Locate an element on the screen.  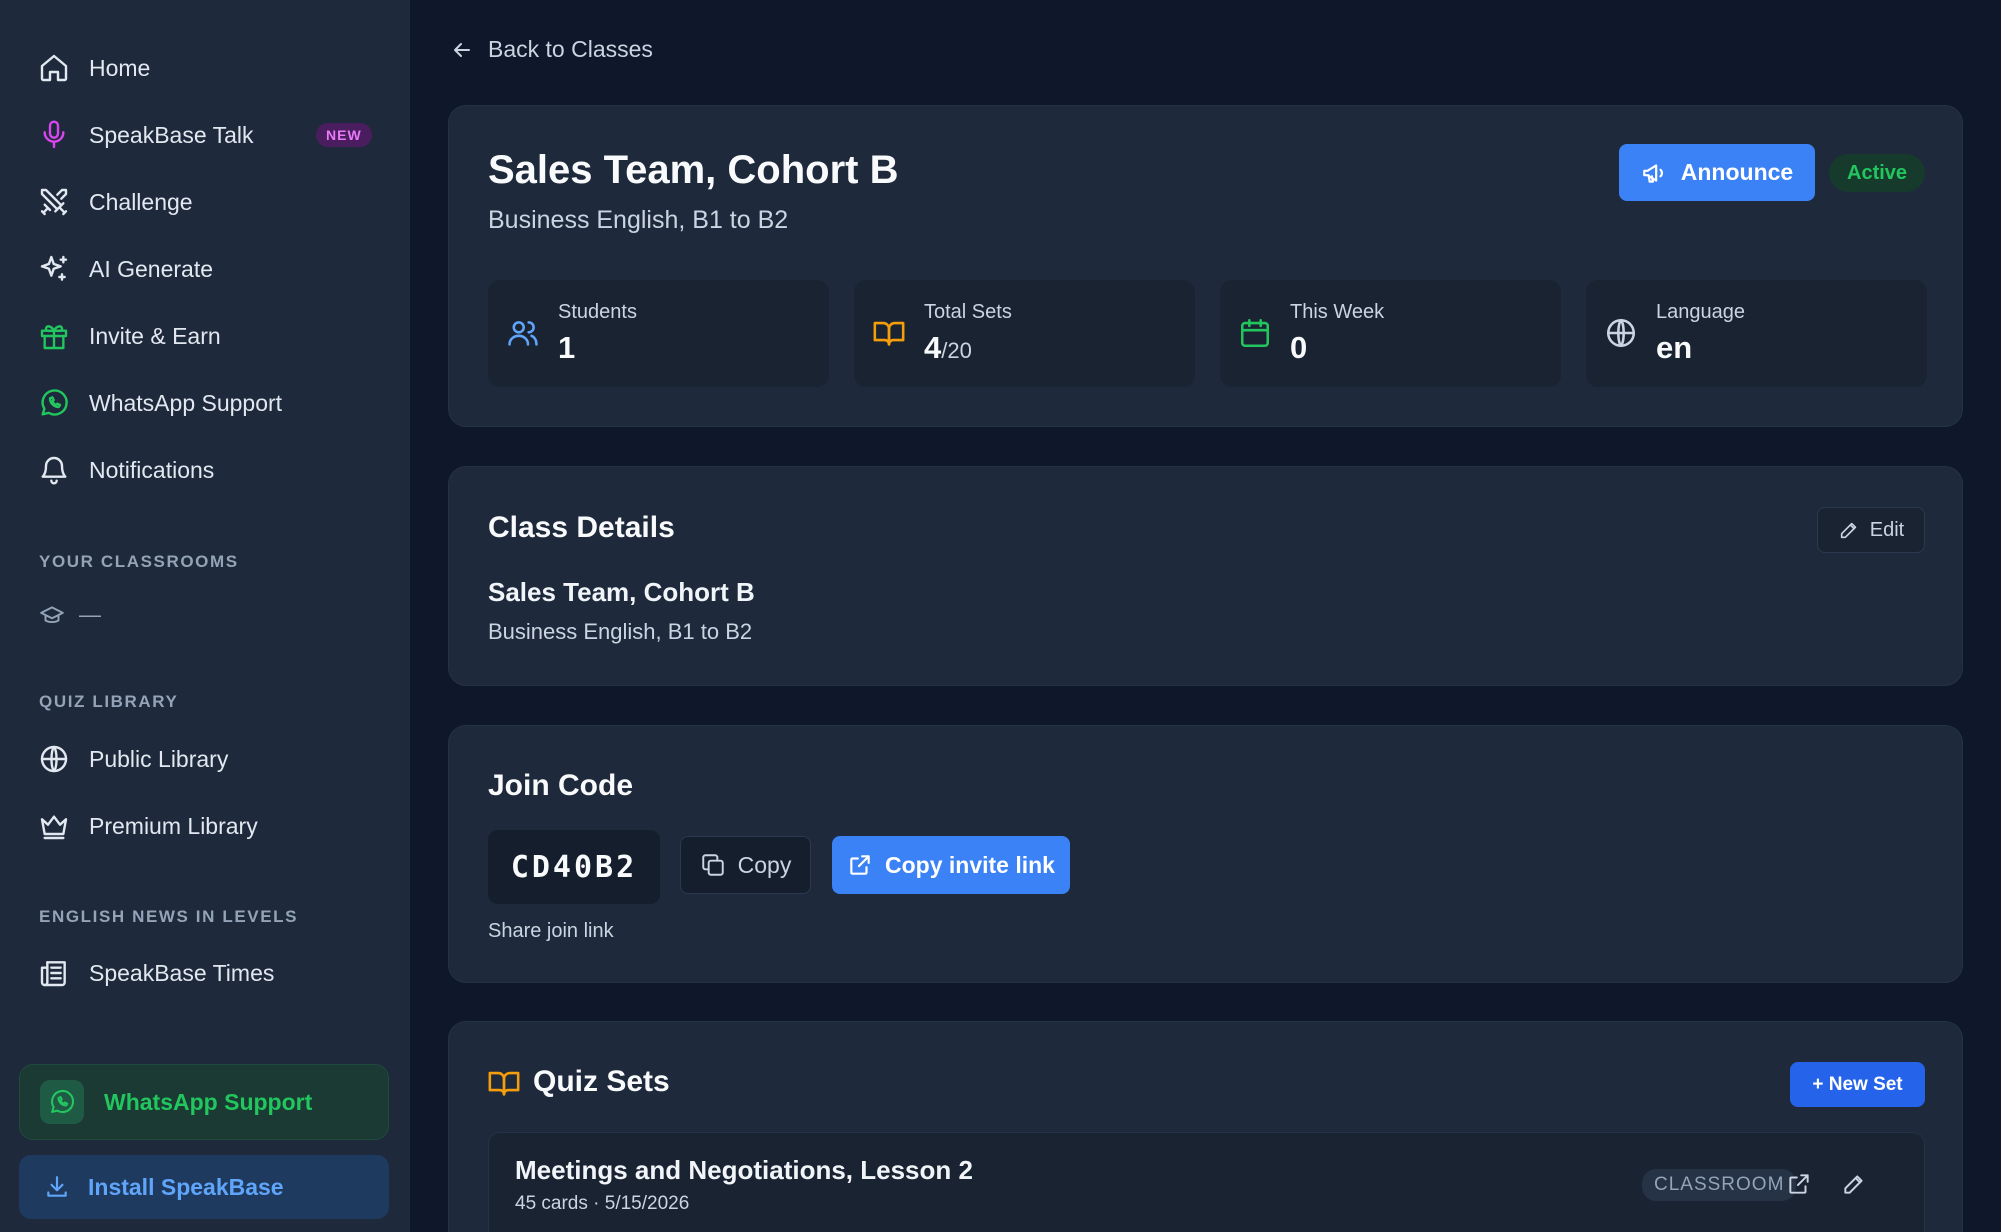
back-to-classes-link: Back to Classes is located at coordinates (551, 49).